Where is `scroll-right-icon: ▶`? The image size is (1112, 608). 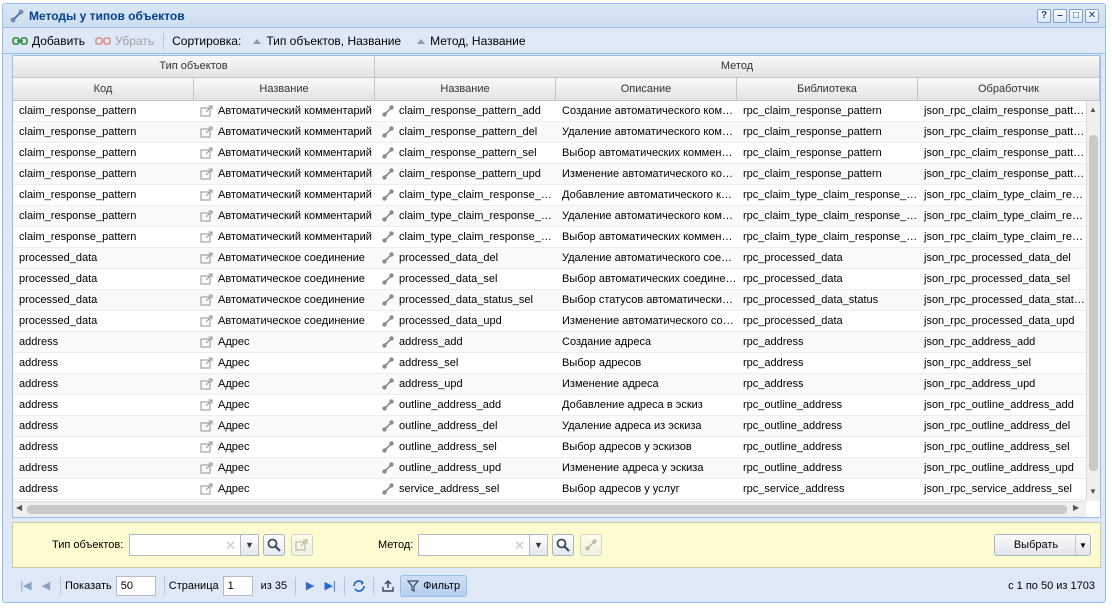
scroll-right-icon: ▶ is located at coordinates (1076, 507).